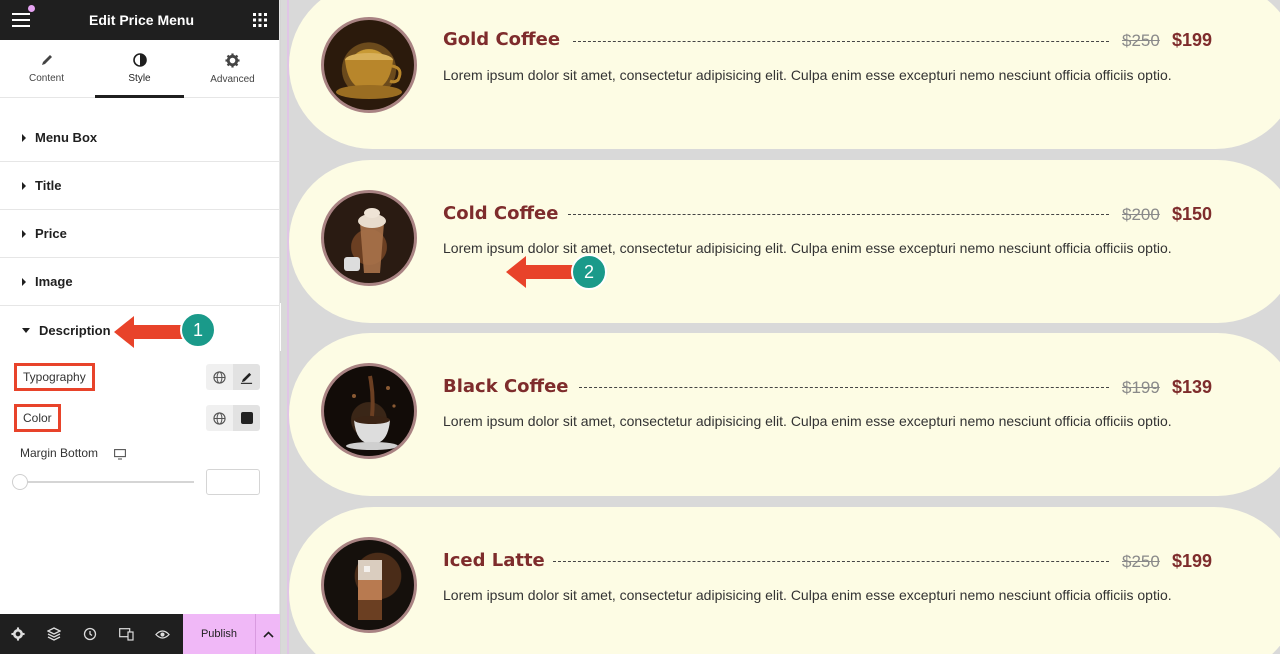 The image size is (1280, 654). What do you see at coordinates (47, 60) in the screenshot?
I see `pencil-icon` at bounding box center [47, 60].